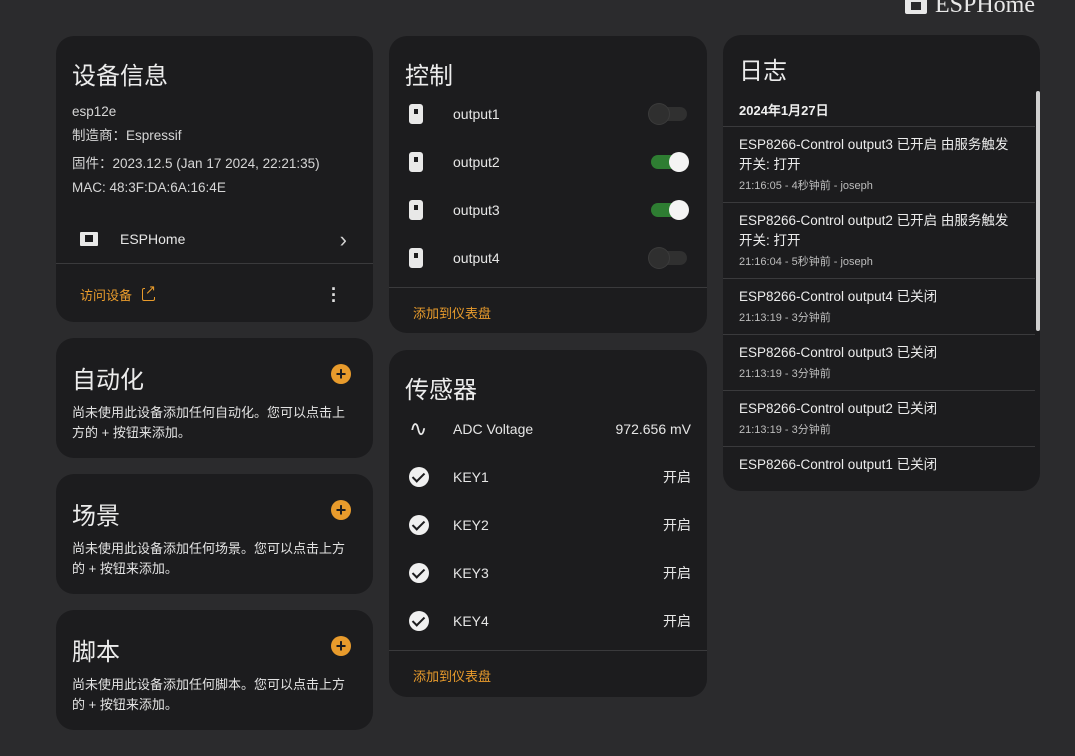  Describe the element at coordinates (838, 296) in the screenshot. I see `log-message: ESP8266-Control output4 已关闭` at that location.